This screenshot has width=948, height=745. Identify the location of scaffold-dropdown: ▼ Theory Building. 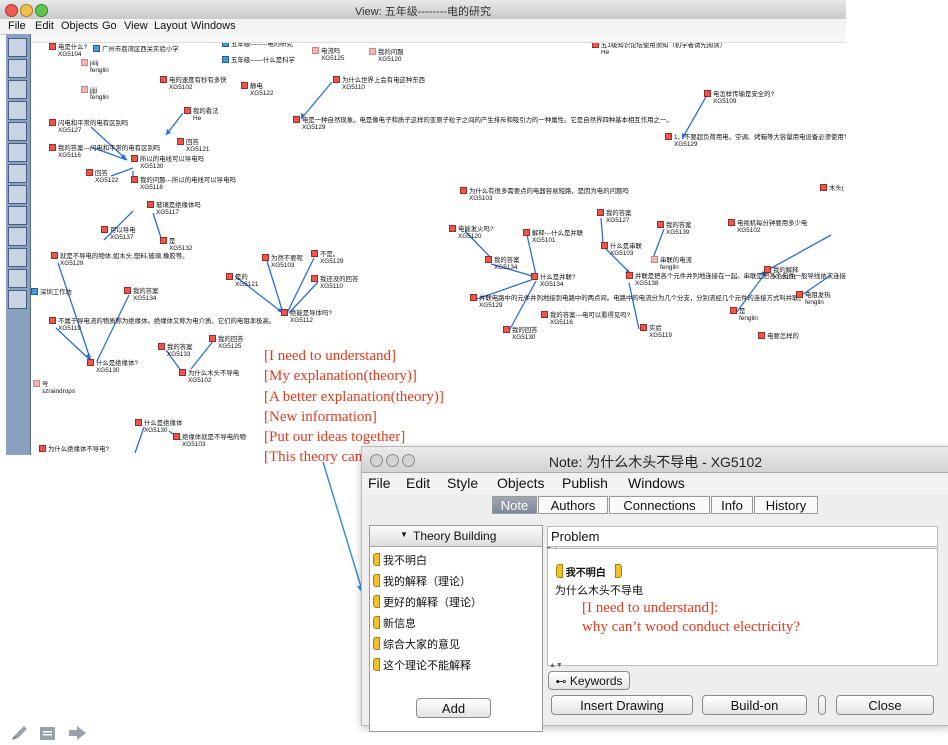
(456, 536).